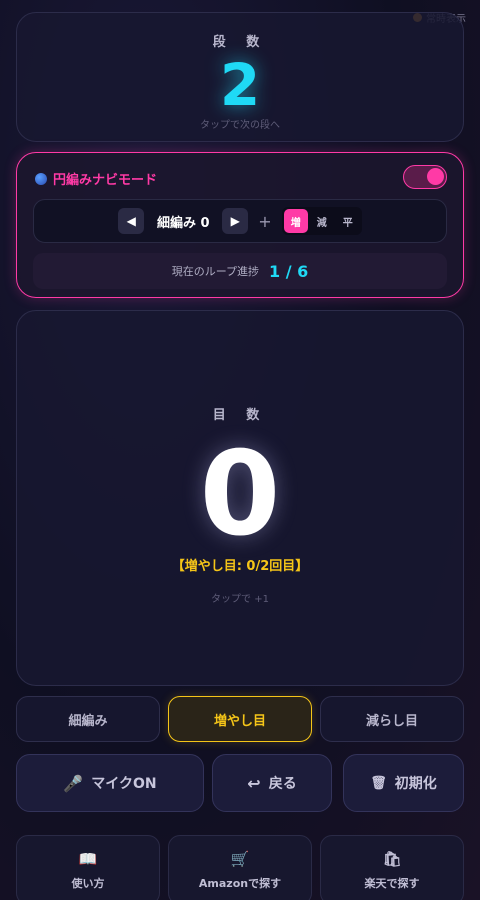 Image resolution: width=480 pixels, height=900 pixels. What do you see at coordinates (215, 271) in the screenshot?
I see `loop-progress-label: 現在のループ進捗` at bounding box center [215, 271].